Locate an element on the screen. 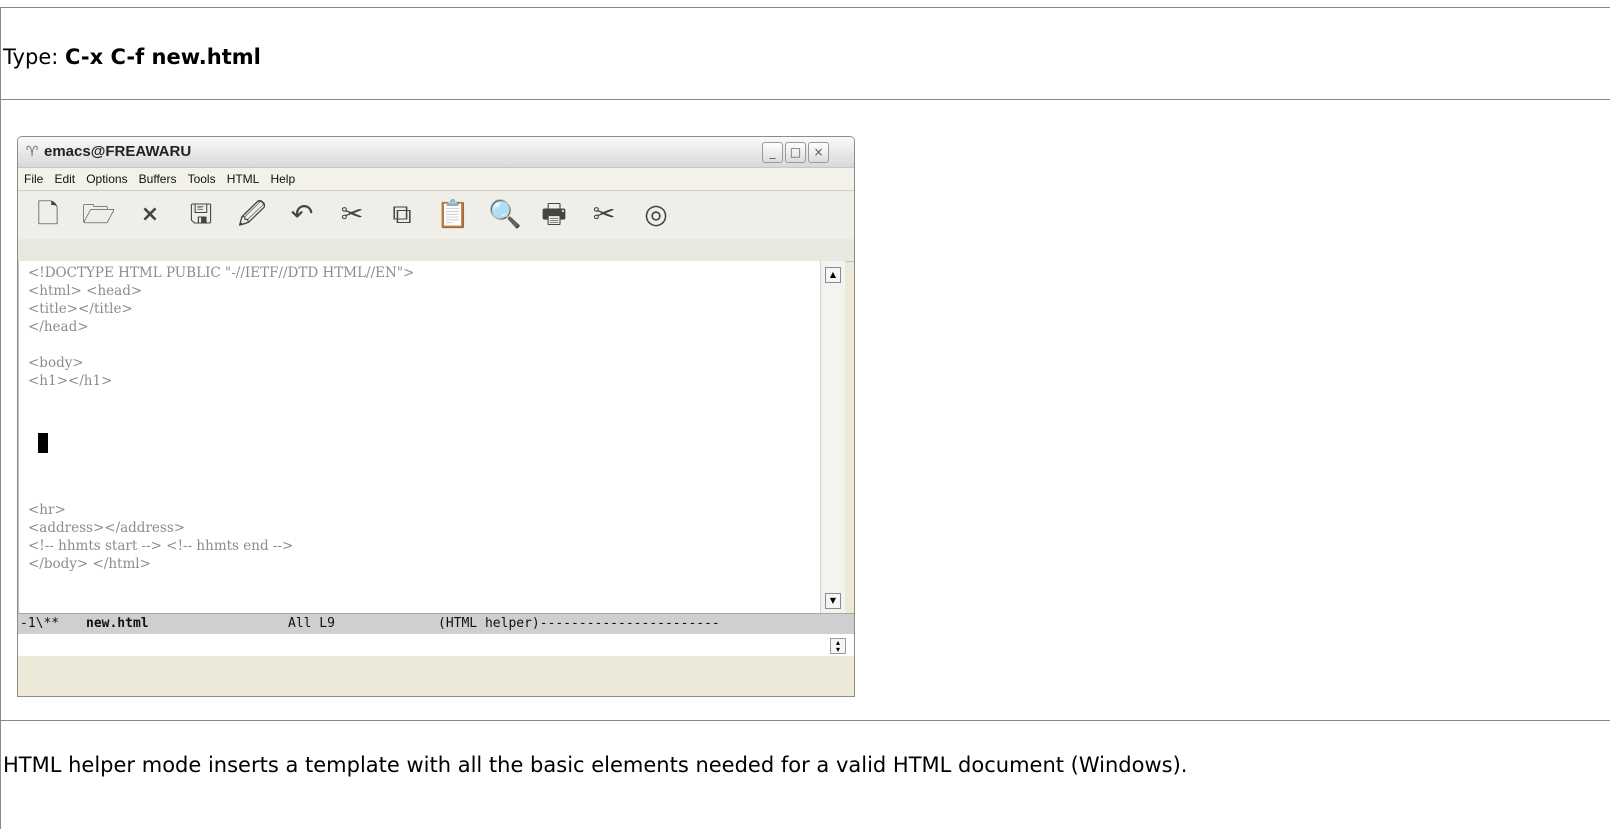  code-line: <h1></h1> is located at coordinates (70, 381).